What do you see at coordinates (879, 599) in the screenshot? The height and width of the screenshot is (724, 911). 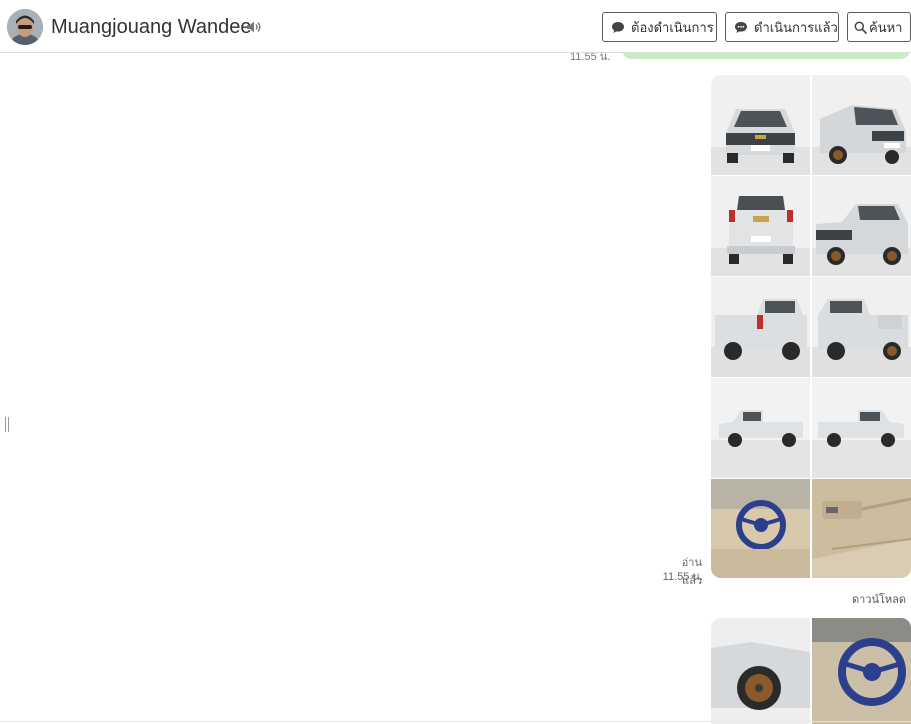 I see `download-link: ดาวน์โหลด` at bounding box center [879, 599].